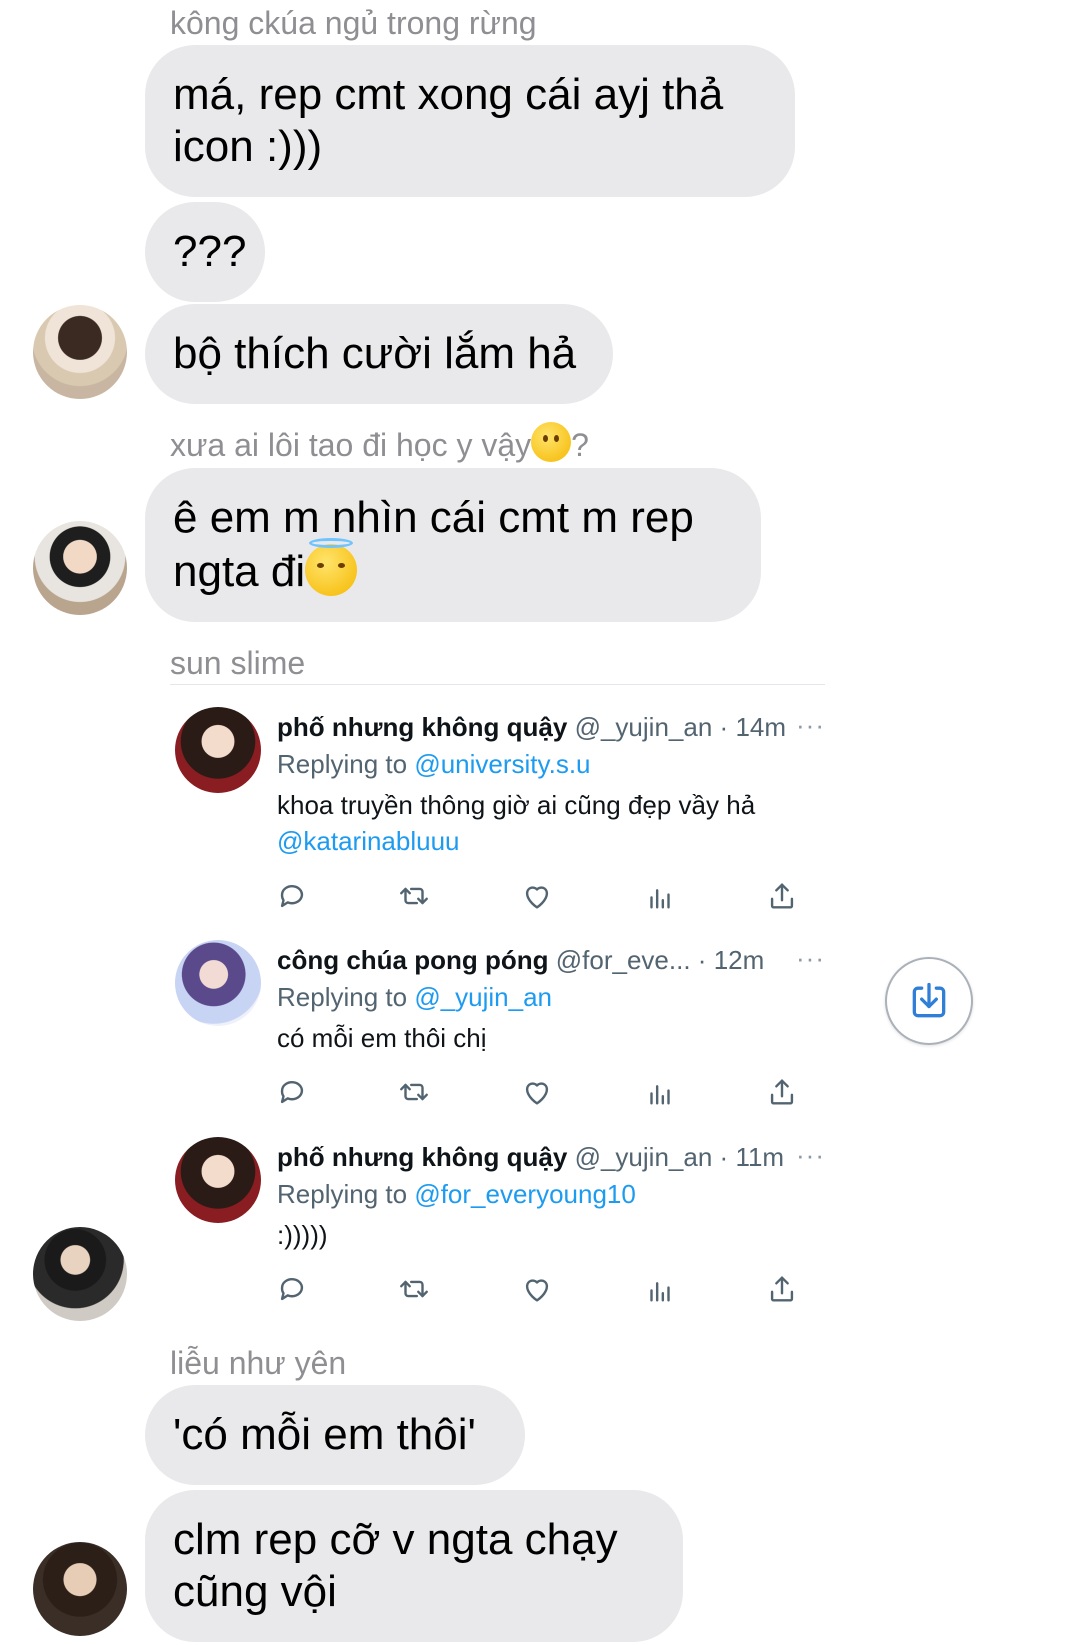 This screenshot has width=1080, height=1645. What do you see at coordinates (497, 684) in the screenshot?
I see `divider` at bounding box center [497, 684].